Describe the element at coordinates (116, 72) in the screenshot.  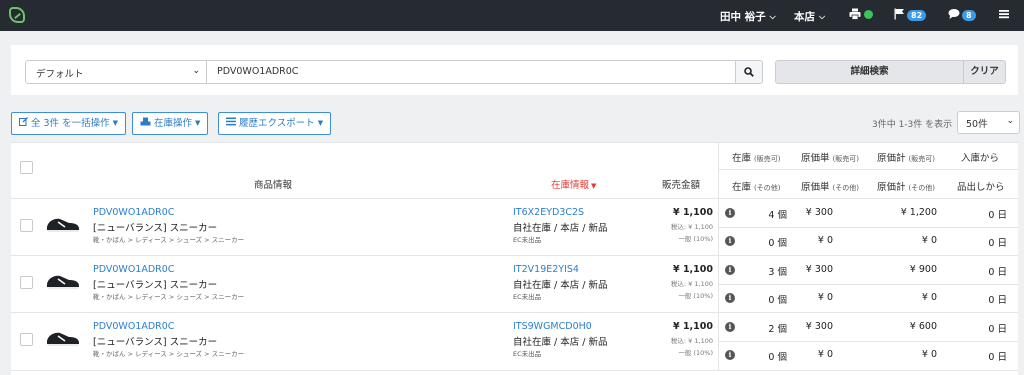
I see `search-preset-select: デフォルト ⌄` at that location.